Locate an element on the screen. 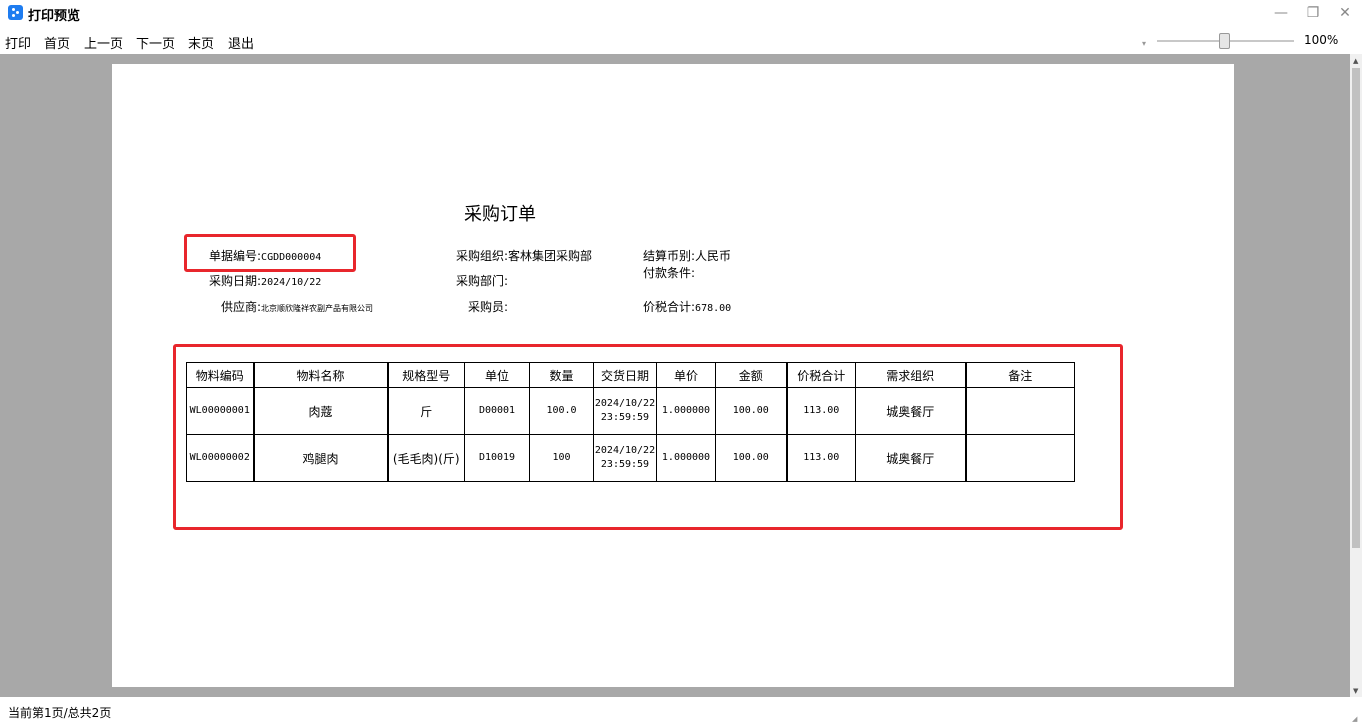 This screenshot has width=1362, height=725. field-label: 供应商: is located at coordinates (241, 307).